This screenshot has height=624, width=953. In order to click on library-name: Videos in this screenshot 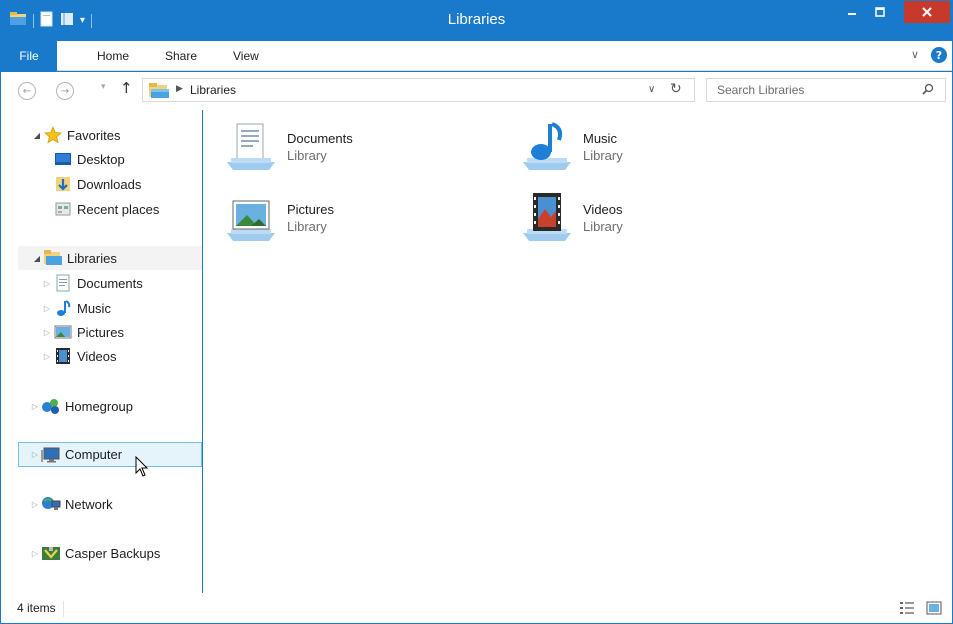, I will do `click(603, 209)`.